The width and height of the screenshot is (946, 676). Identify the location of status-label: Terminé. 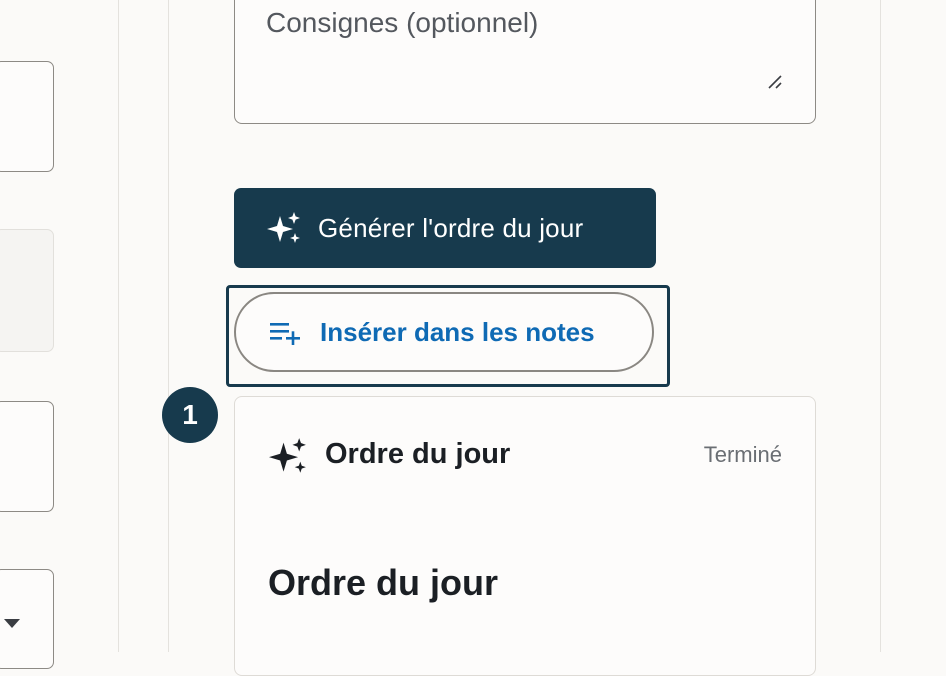
(742, 454).